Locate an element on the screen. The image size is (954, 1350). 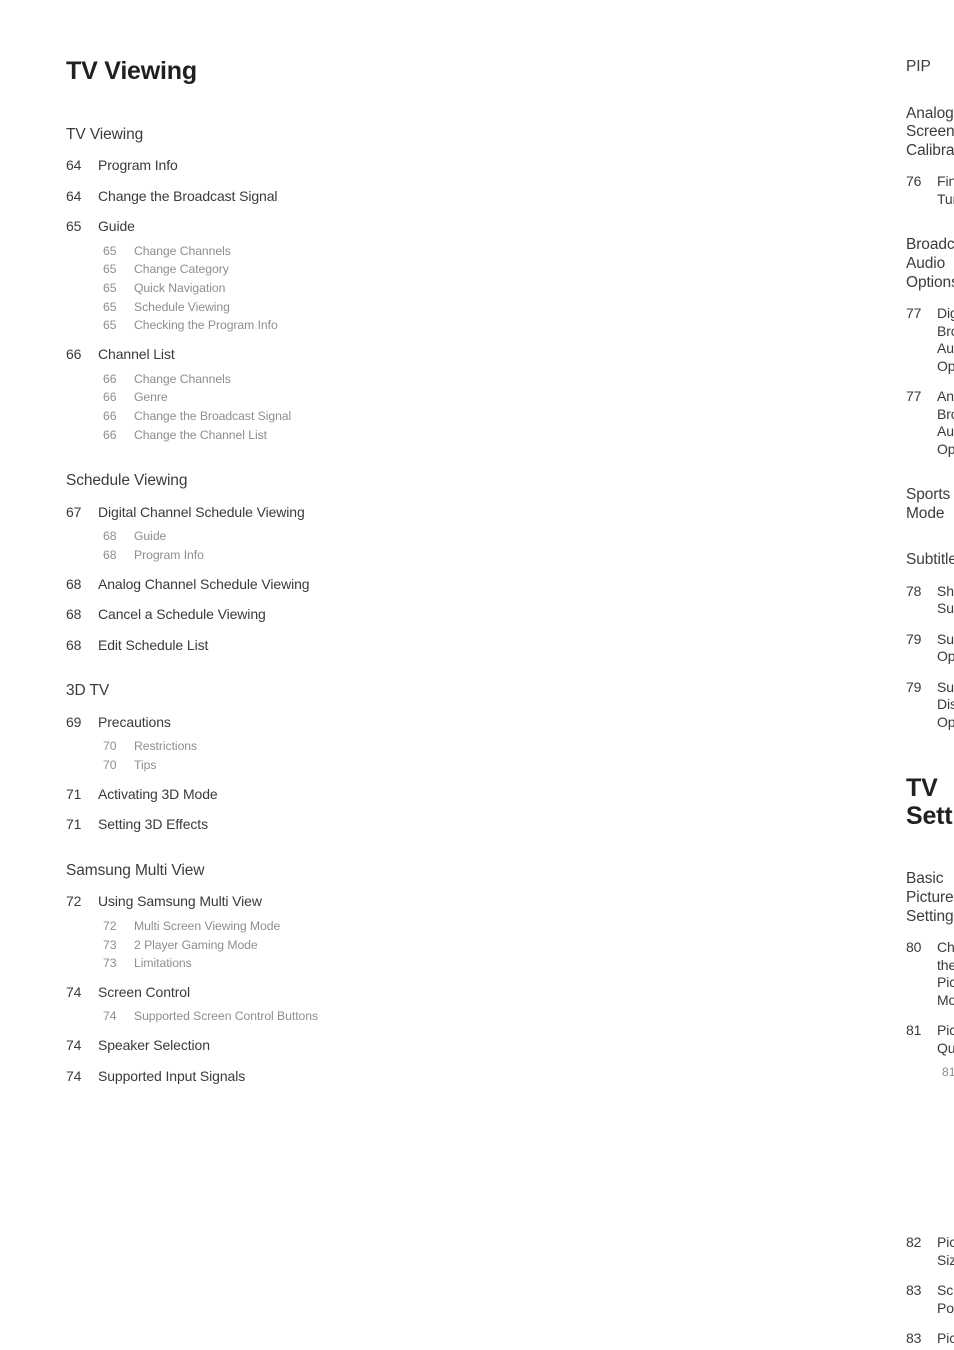
toc-entry-title: Activating 3D Mode is located at coordinates (158, 793).